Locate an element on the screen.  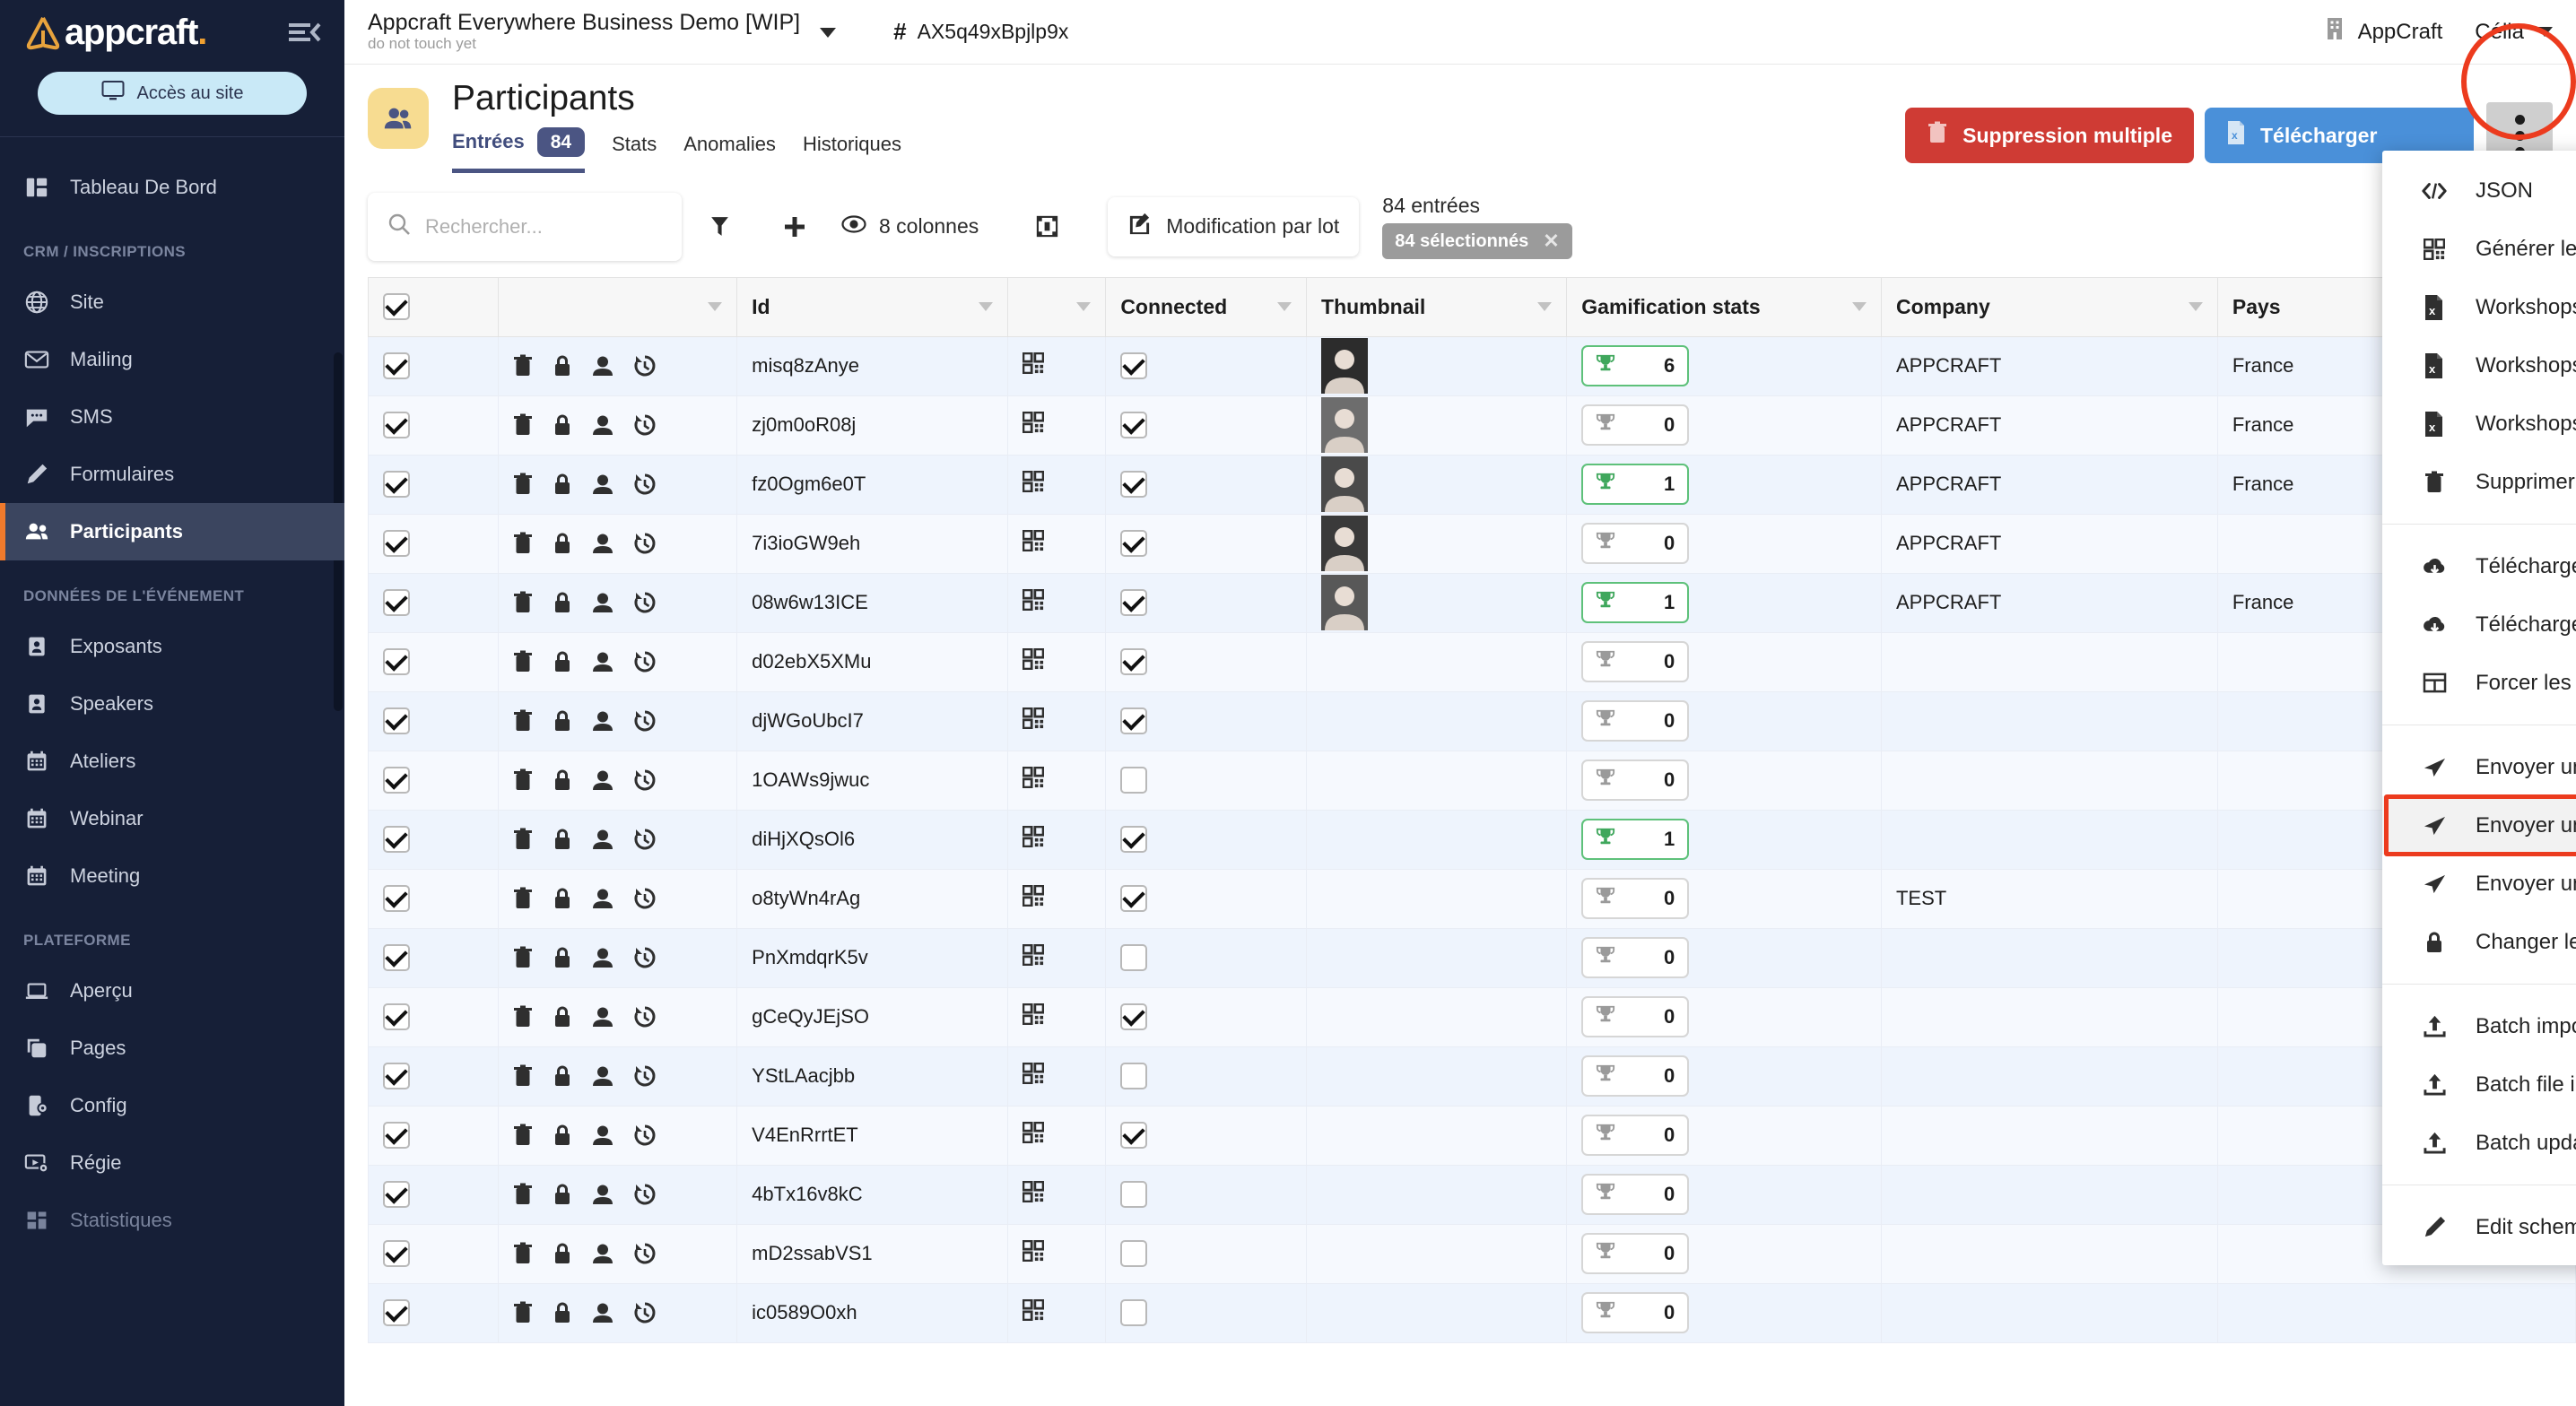
sidebar-item-statistiques: Statistiques is located at coordinates (172, 1220).